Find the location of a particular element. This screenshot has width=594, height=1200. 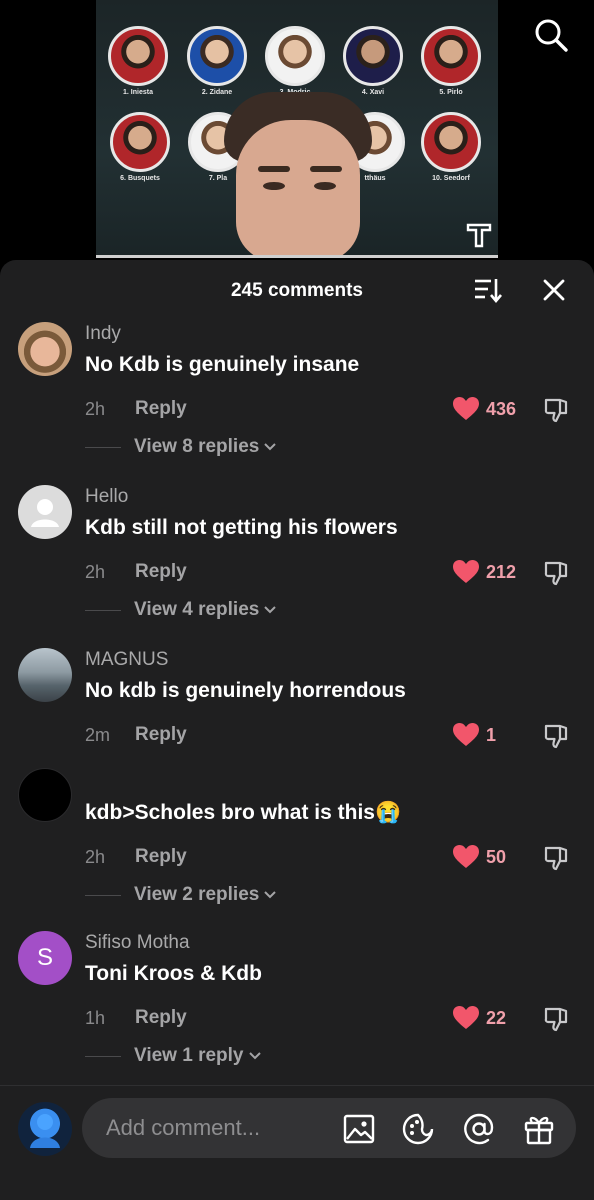

sort-icon is located at coordinates (488, 290).